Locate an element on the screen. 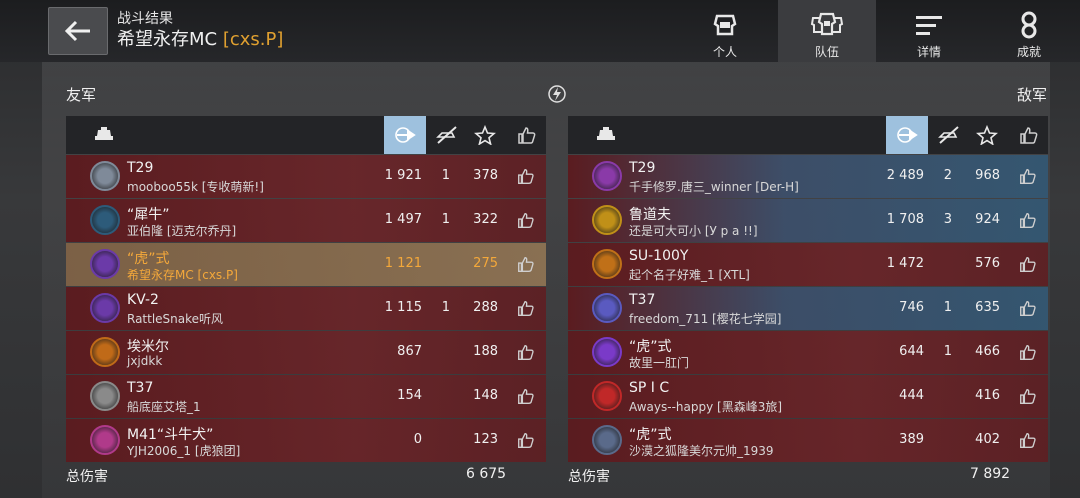  player-helmet-icon is located at coordinates (725, 25).